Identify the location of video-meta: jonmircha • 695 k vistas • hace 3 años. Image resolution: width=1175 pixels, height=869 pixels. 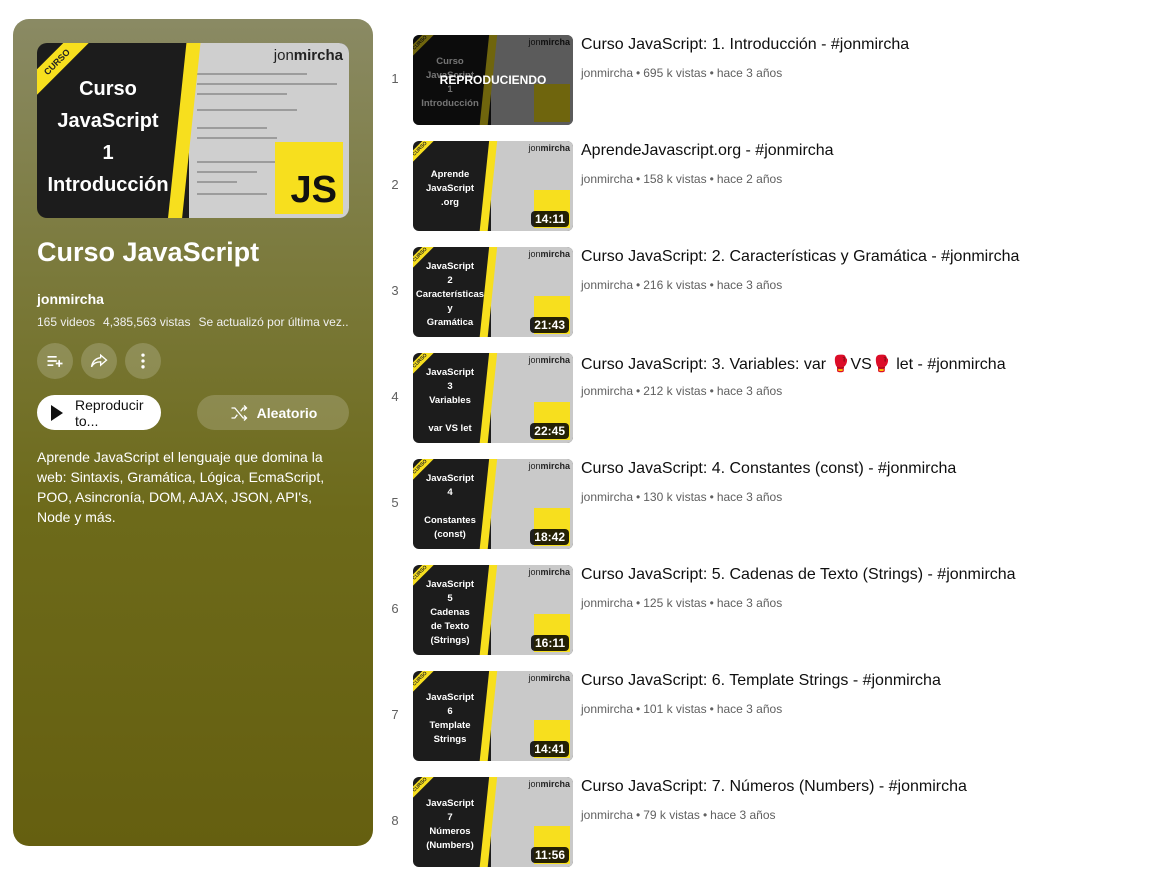
(682, 73).